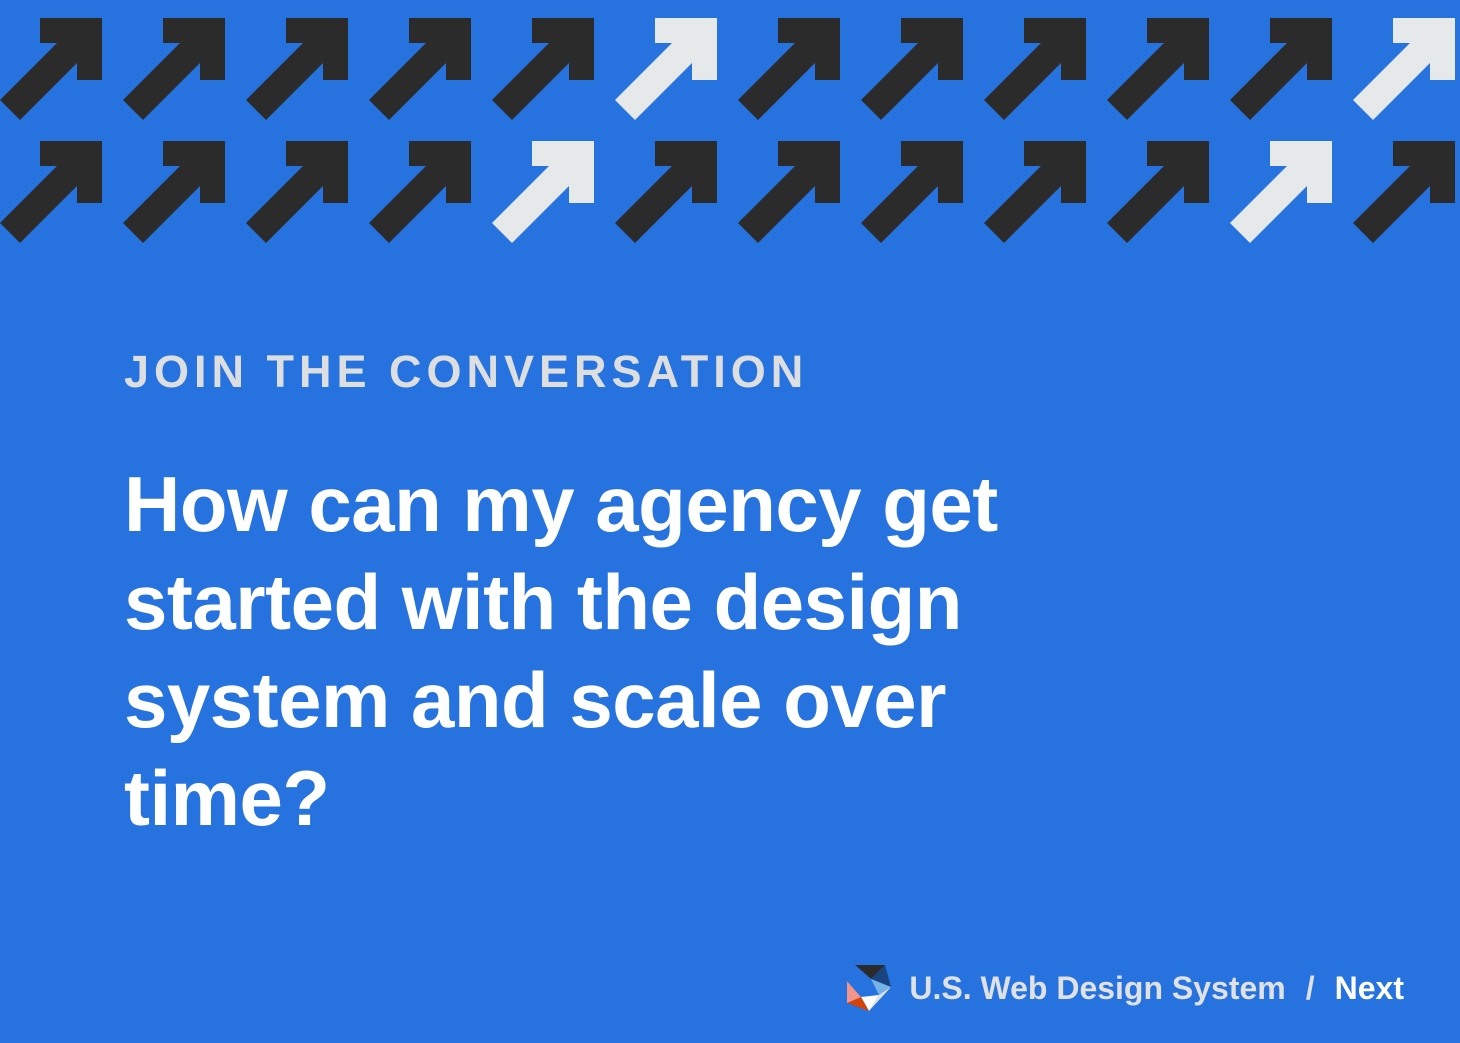 This screenshot has height=1043, width=1460. I want to click on eyebrow-heading: JOIN THE CONVERSATION, so click(466, 371).